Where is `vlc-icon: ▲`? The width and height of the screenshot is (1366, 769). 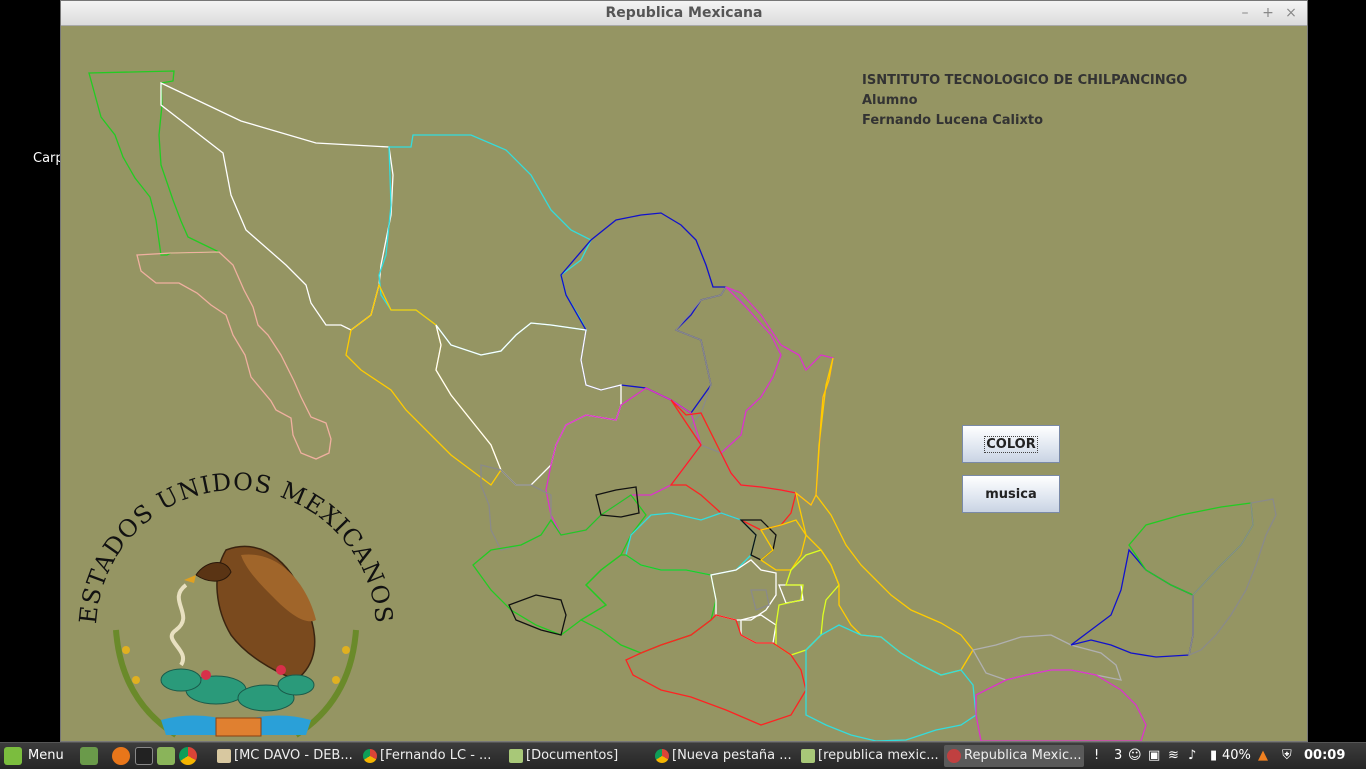
vlc-icon: ▲ is located at coordinates (1266, 756).